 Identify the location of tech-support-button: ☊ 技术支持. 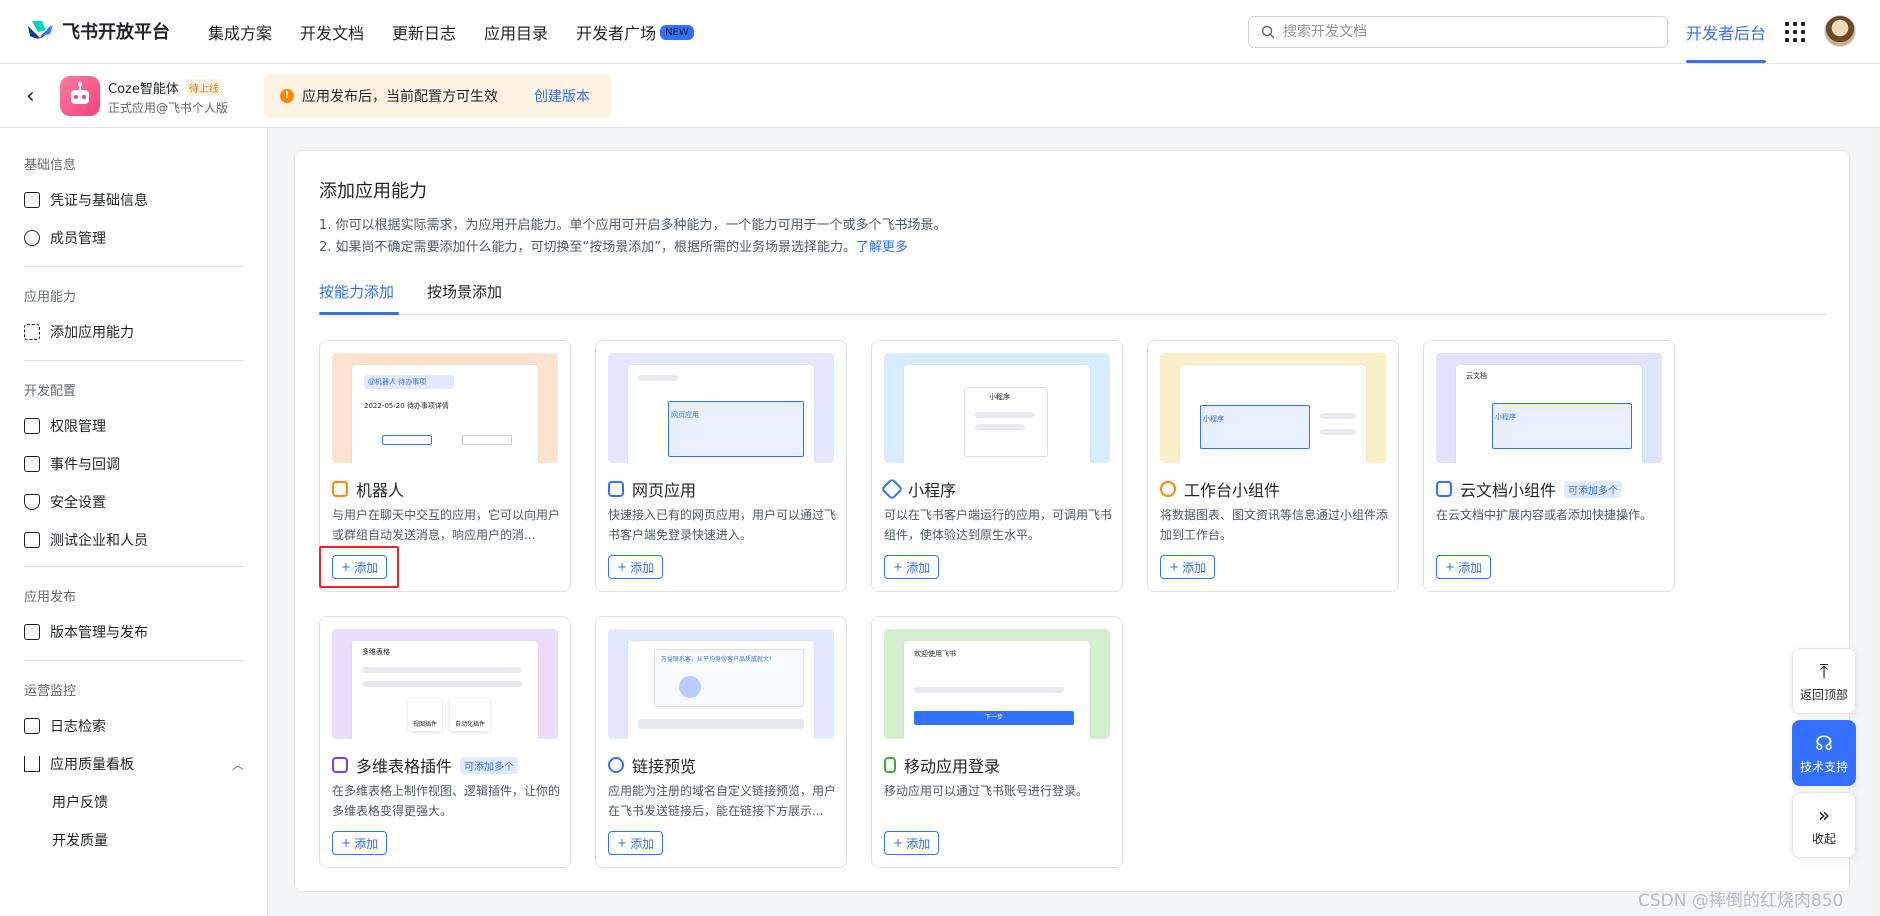
(1824, 753).